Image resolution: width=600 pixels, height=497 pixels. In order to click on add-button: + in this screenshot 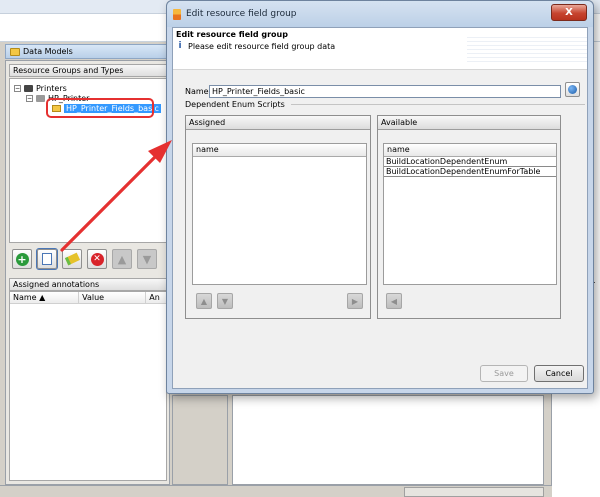, I will do `click(22, 259)`.